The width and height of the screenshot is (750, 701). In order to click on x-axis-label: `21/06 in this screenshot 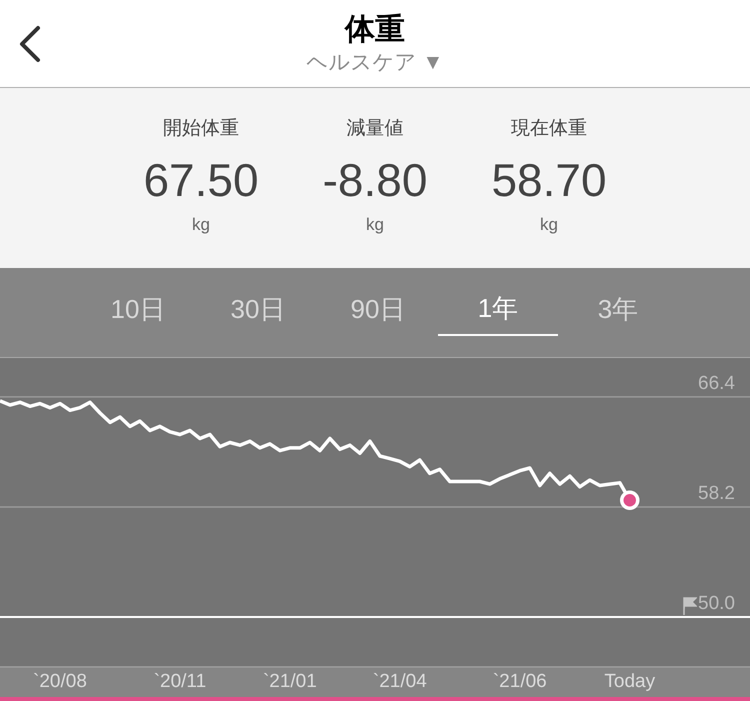, I will do `click(519, 682)`.